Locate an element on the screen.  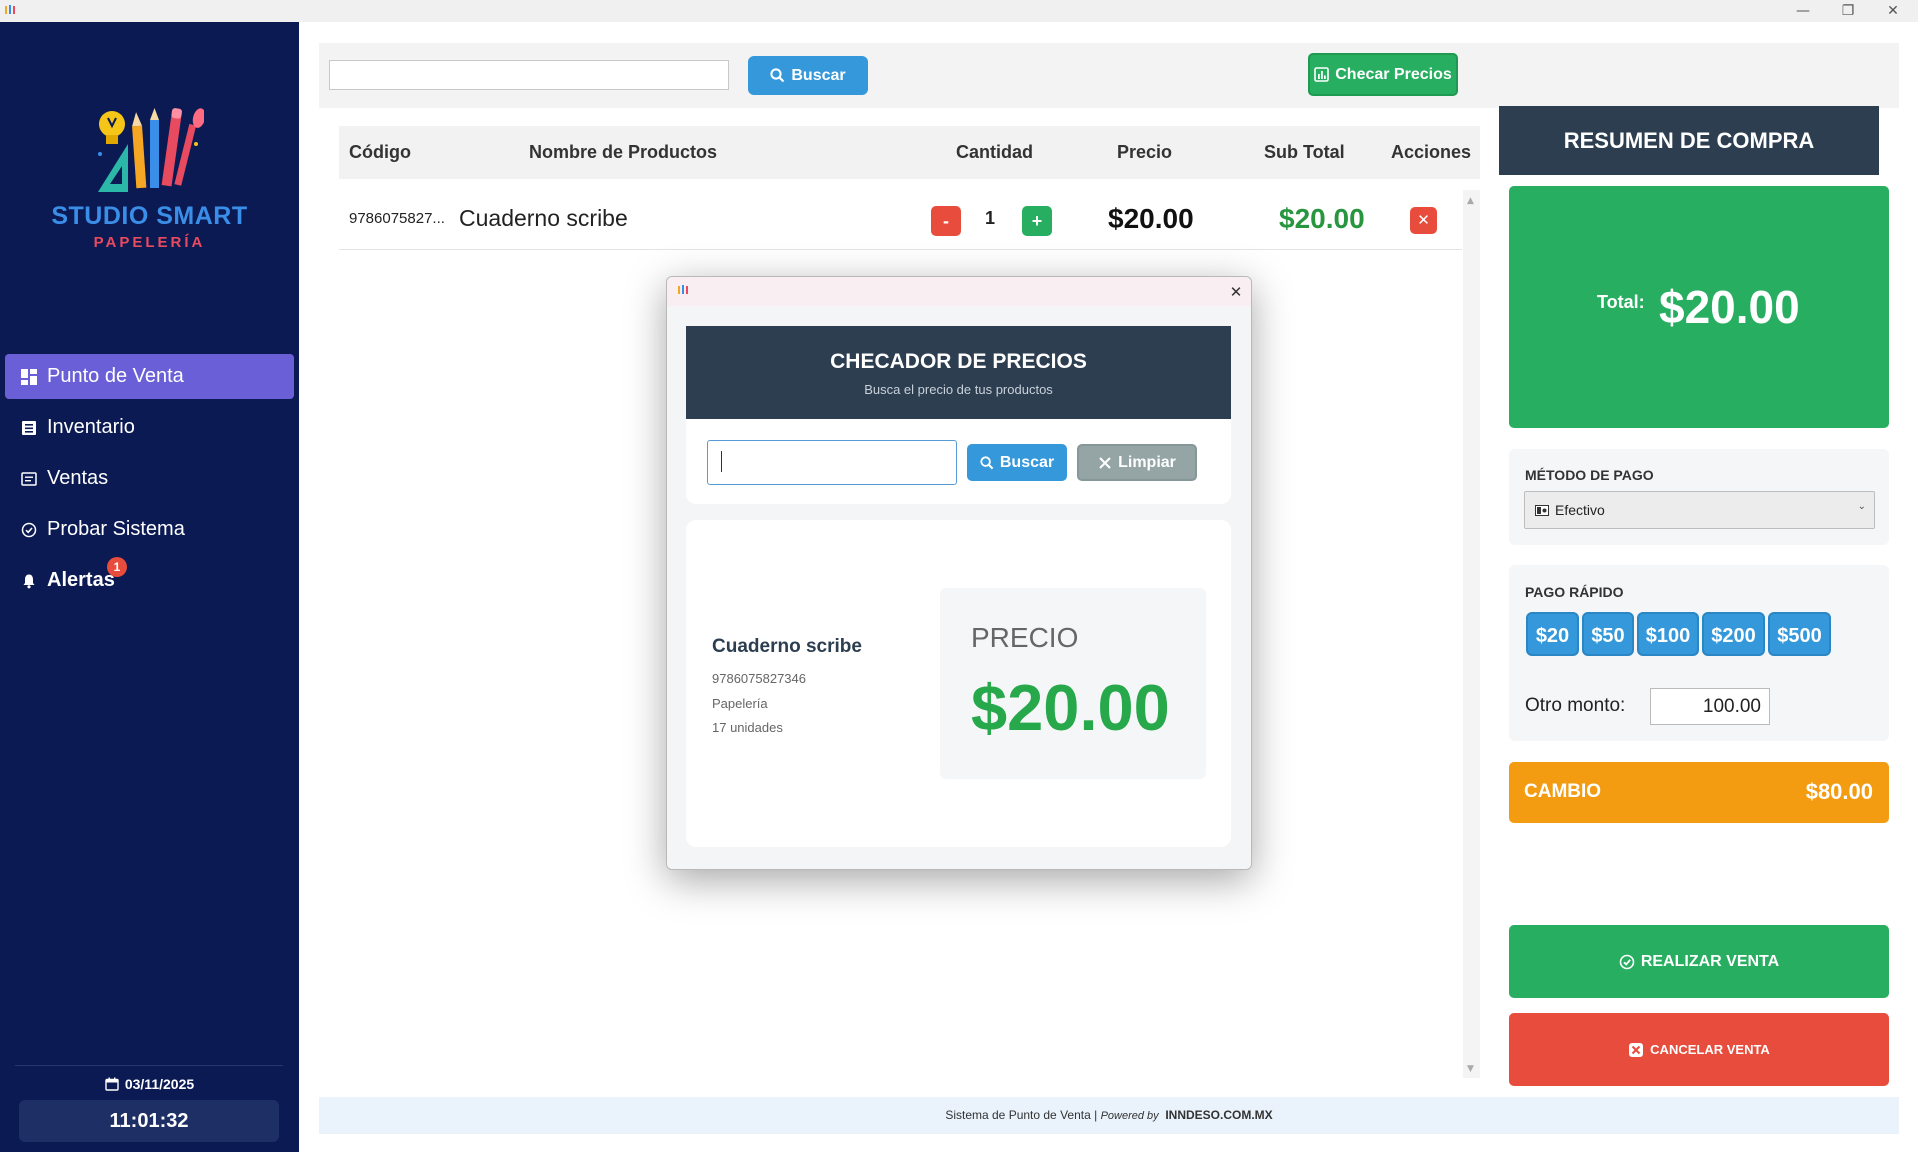
logo-title: STUDIO SMART is located at coordinates (149, 216).